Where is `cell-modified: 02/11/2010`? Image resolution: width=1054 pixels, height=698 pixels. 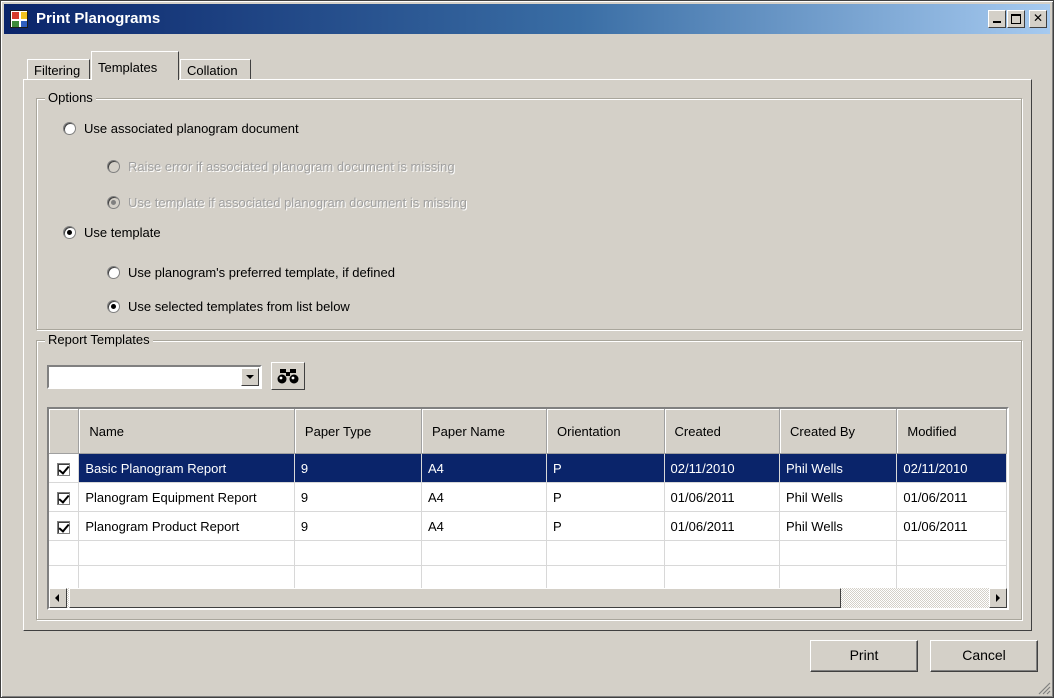 cell-modified: 02/11/2010 is located at coordinates (951, 468).